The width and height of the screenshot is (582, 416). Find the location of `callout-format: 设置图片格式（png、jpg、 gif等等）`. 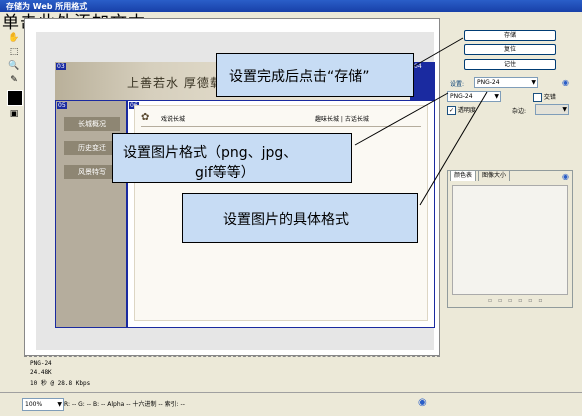

callout-format: 设置图片格式（png、jpg、 gif等等） is located at coordinates (232, 158).